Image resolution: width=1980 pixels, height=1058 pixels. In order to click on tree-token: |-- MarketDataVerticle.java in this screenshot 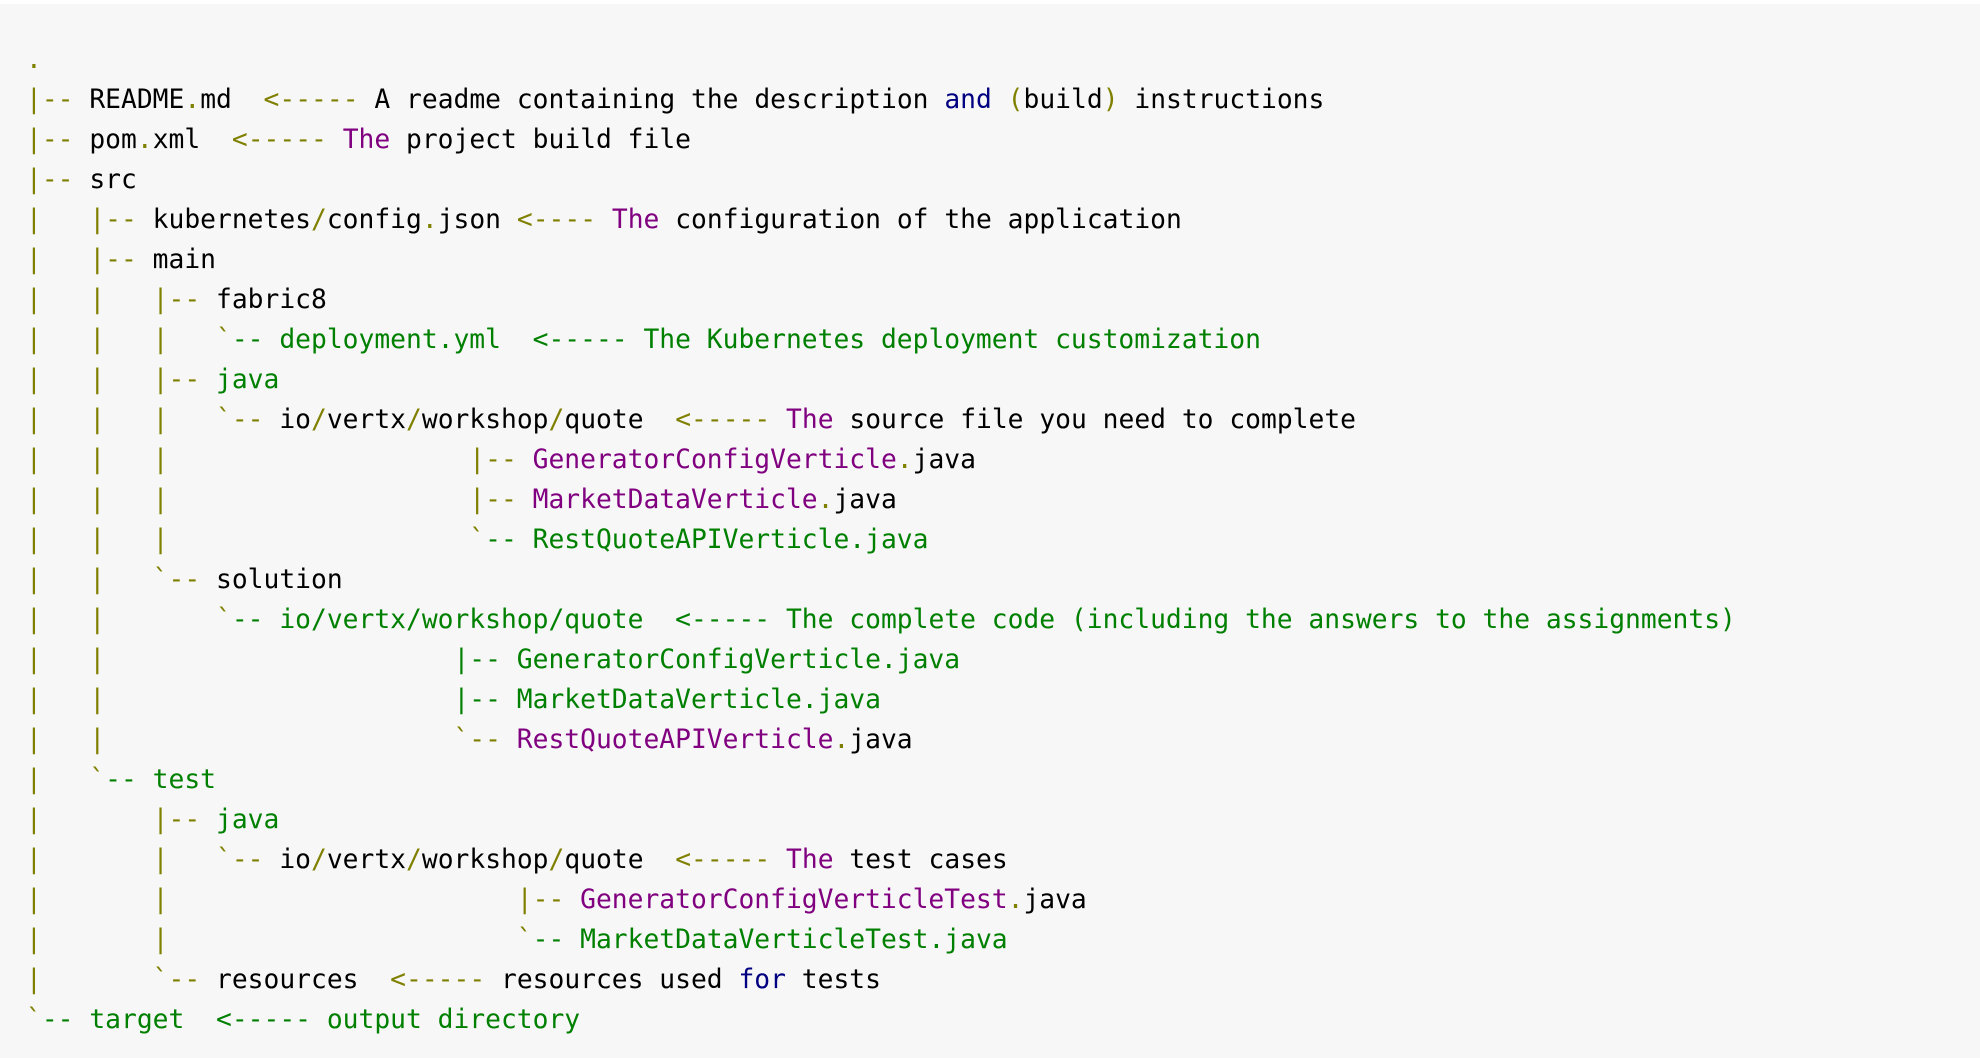, I will do `click(667, 700)`.